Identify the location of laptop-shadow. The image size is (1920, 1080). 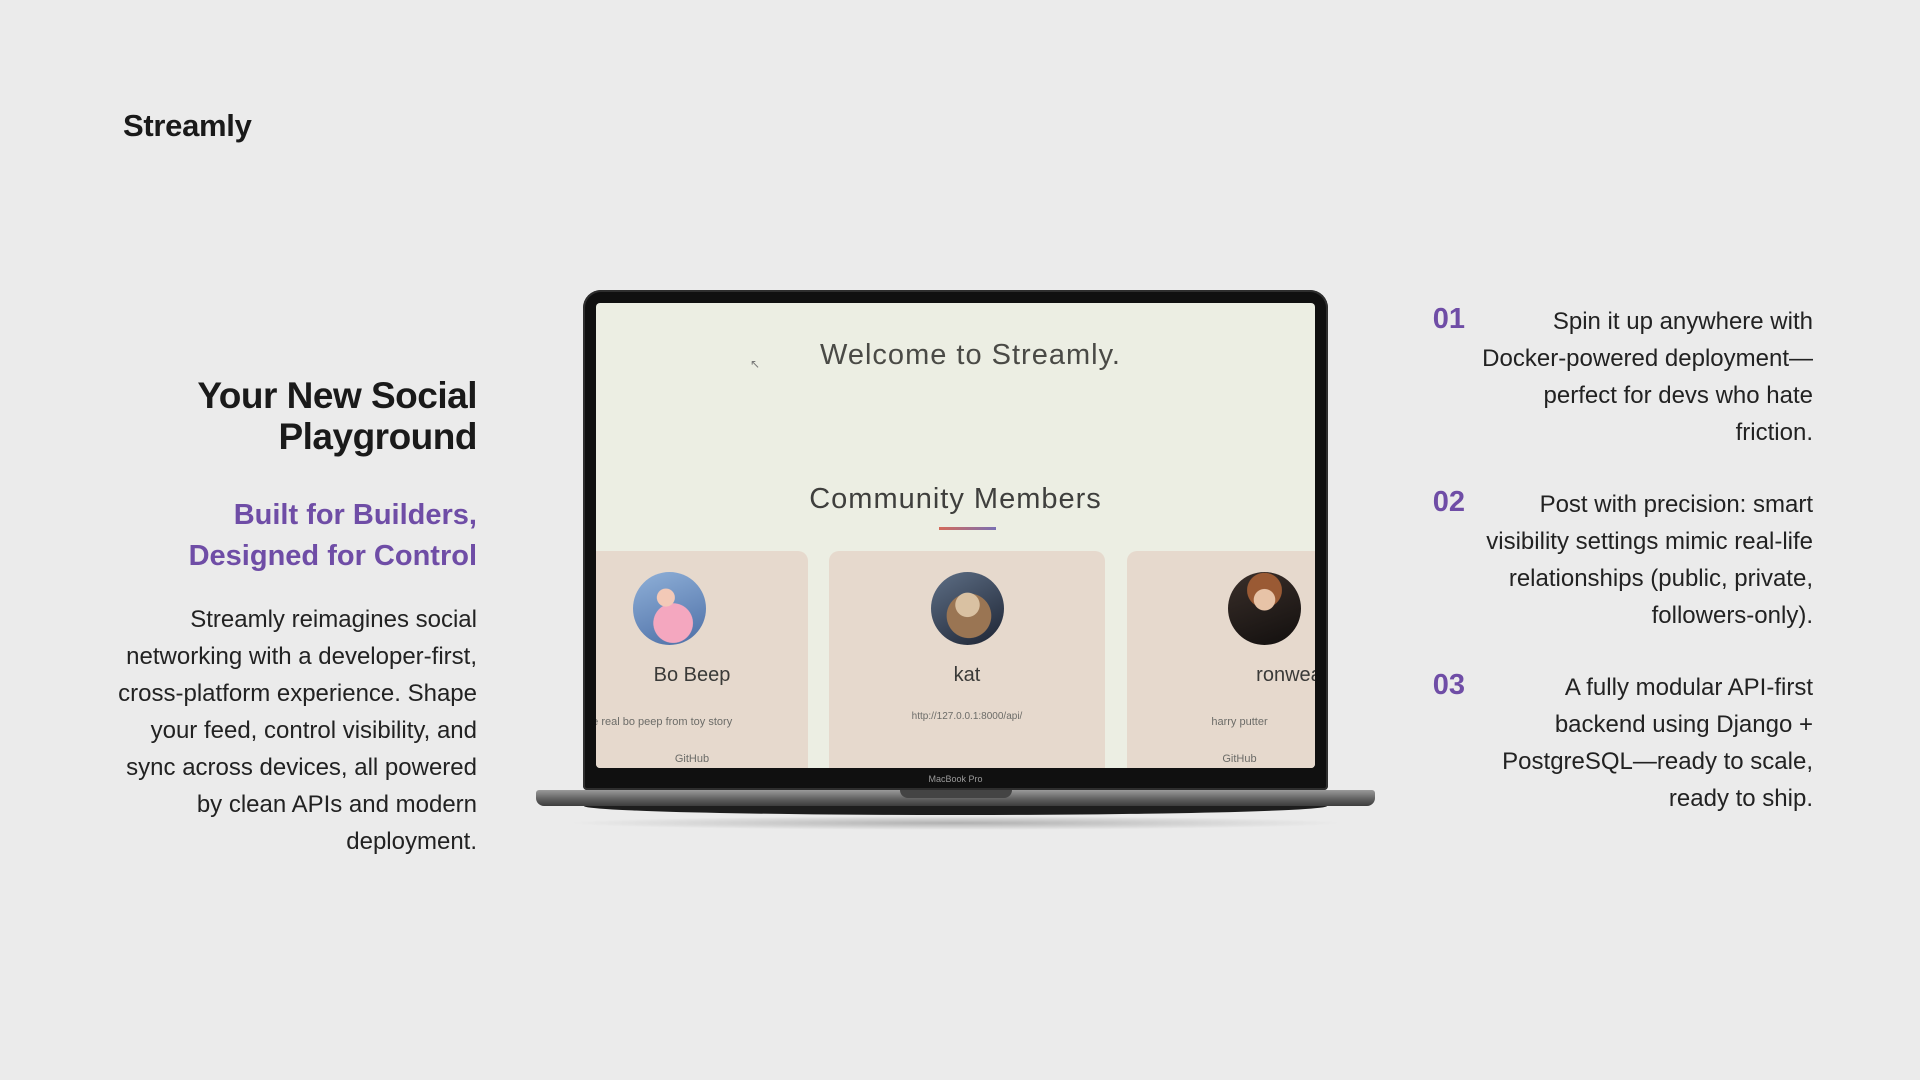
(956, 823).